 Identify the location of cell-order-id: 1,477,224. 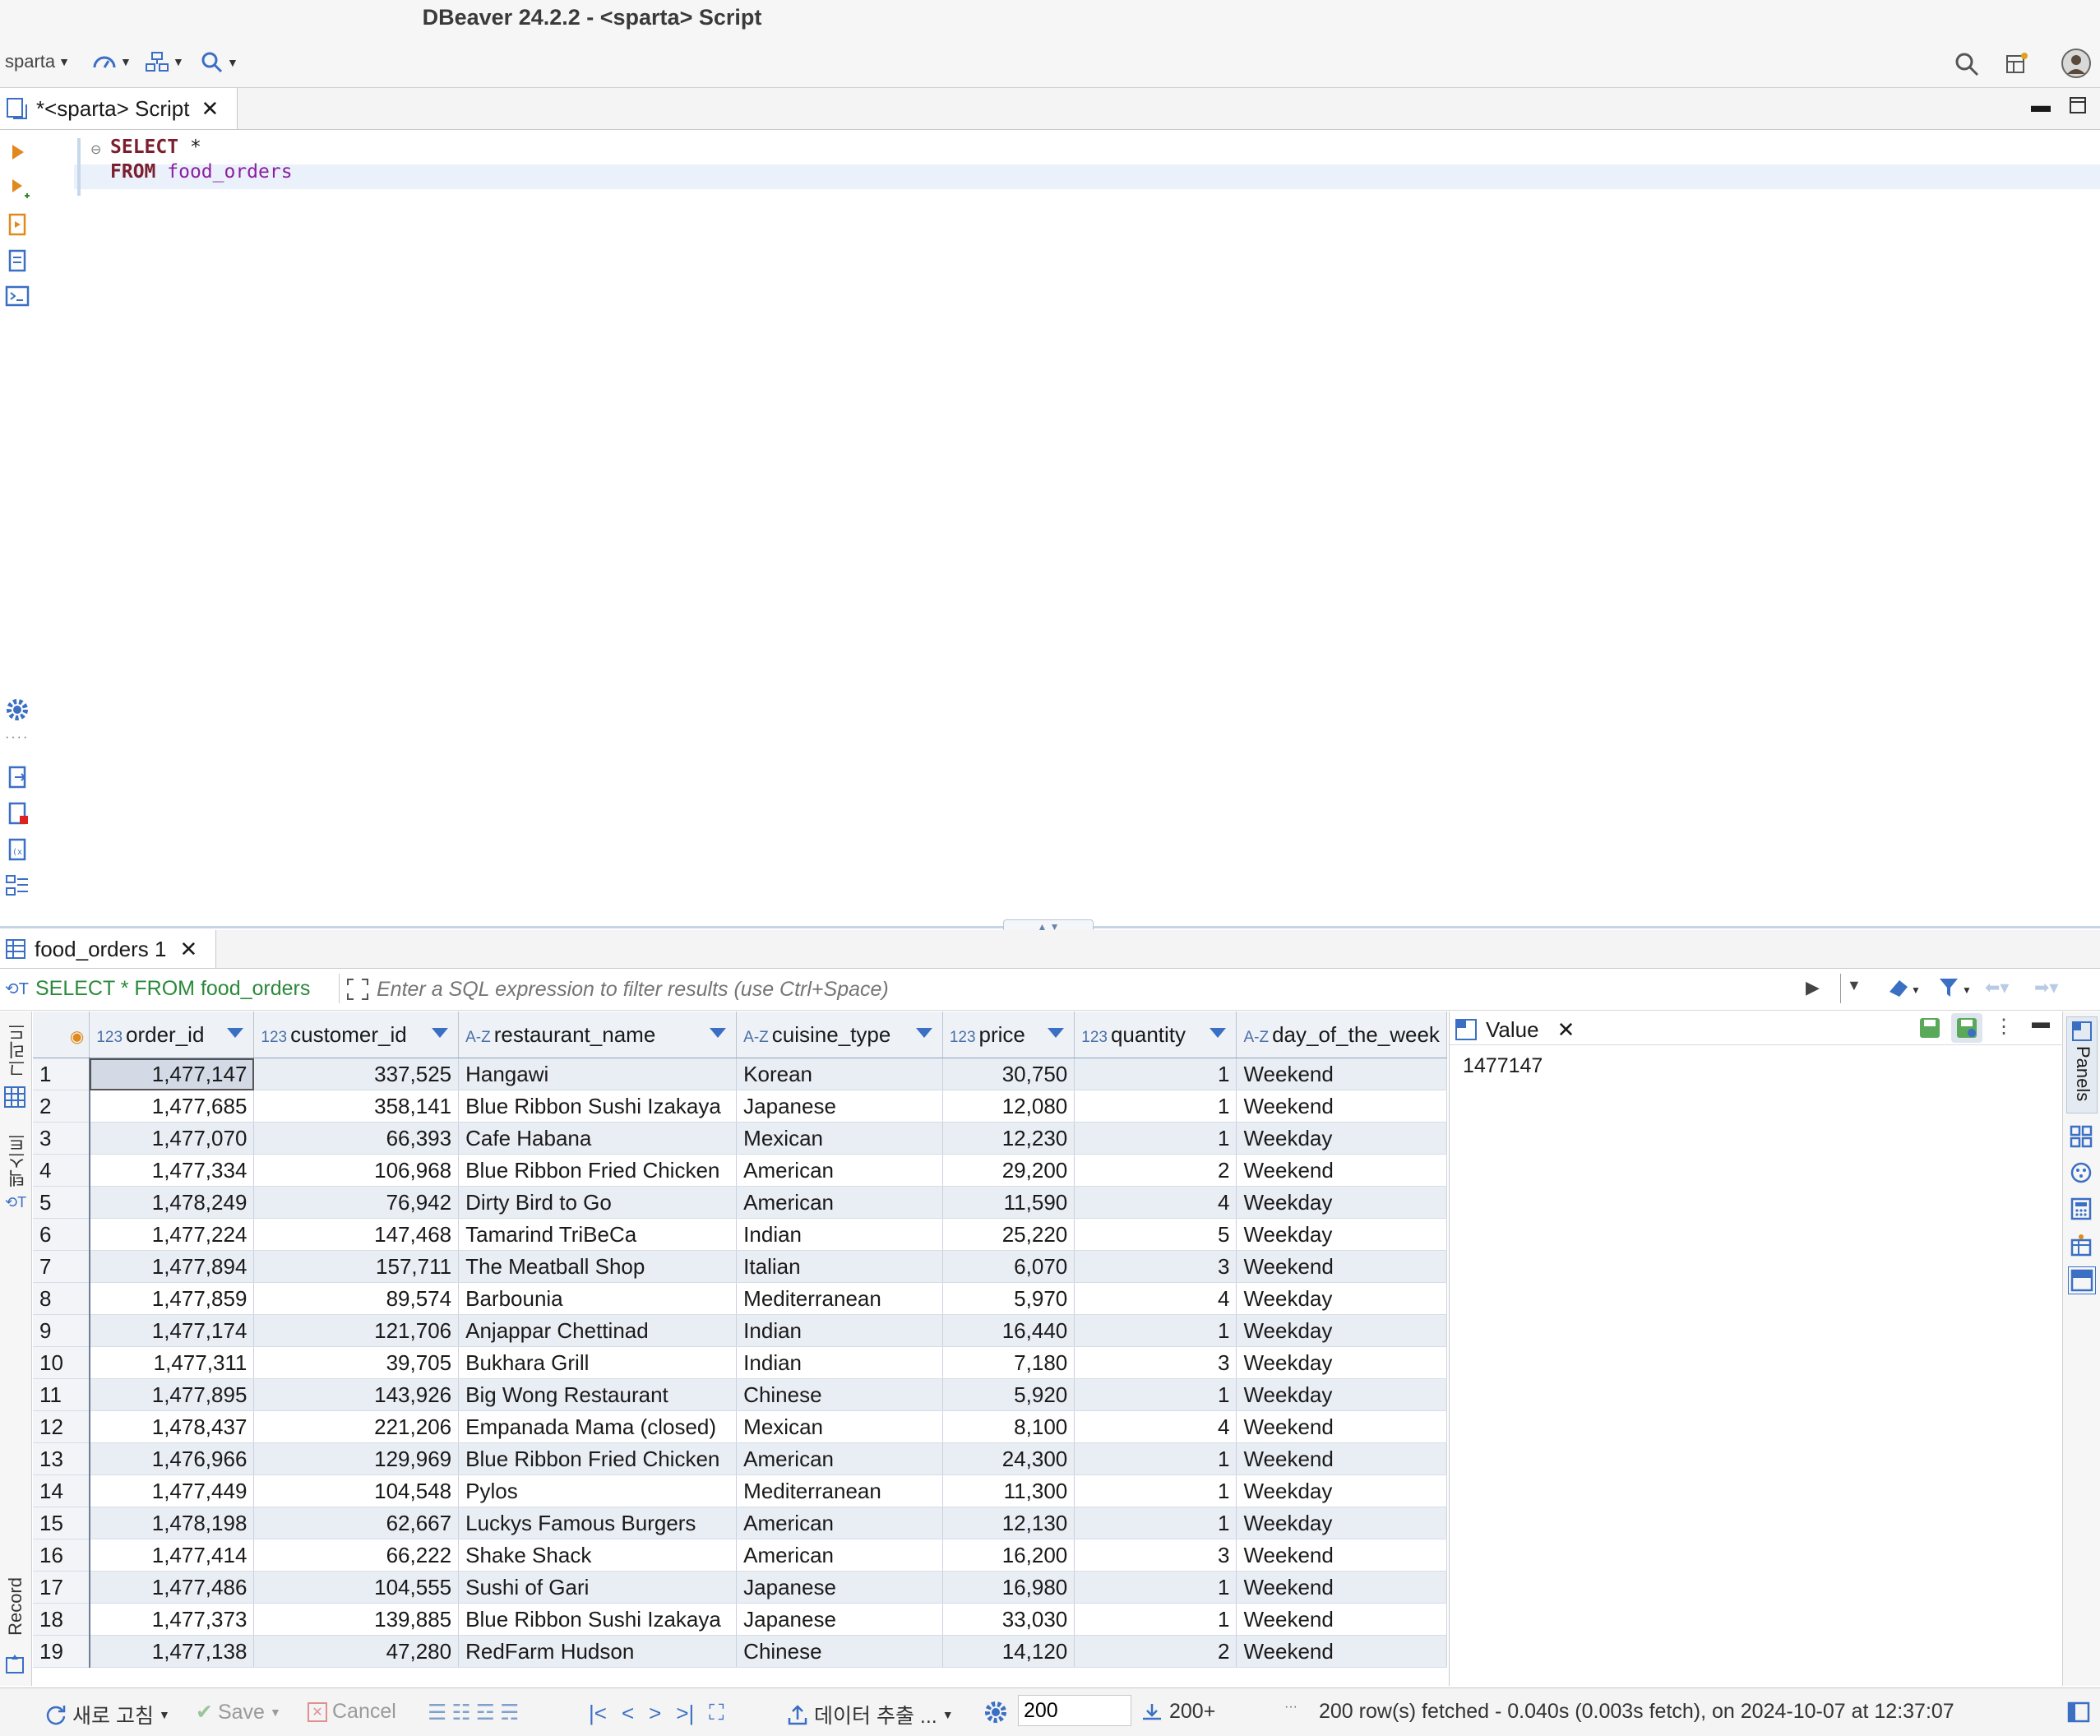
(172, 1234).